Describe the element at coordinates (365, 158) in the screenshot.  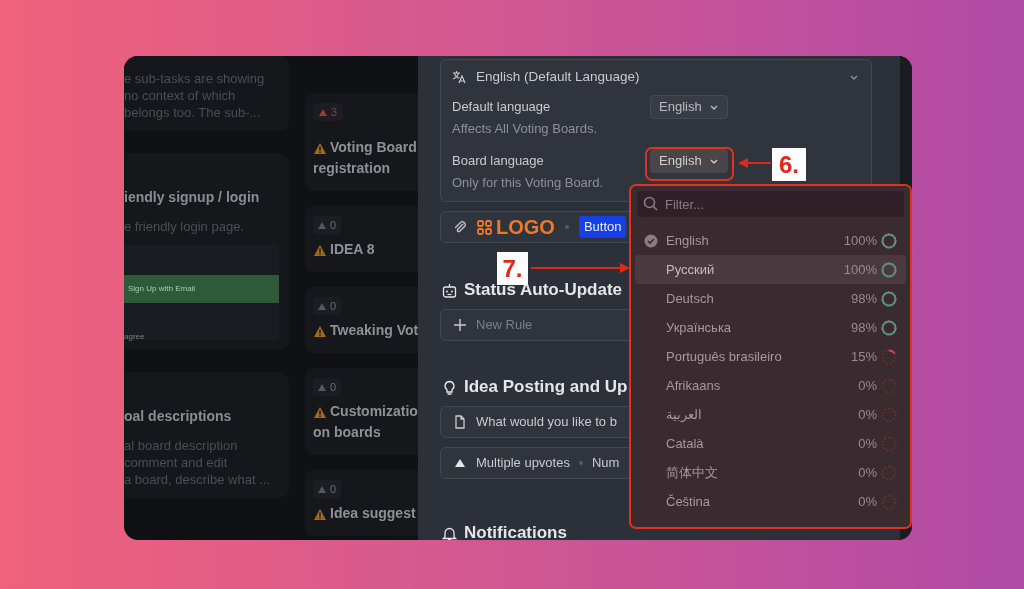
I see `card-title: Voting Board registration` at that location.